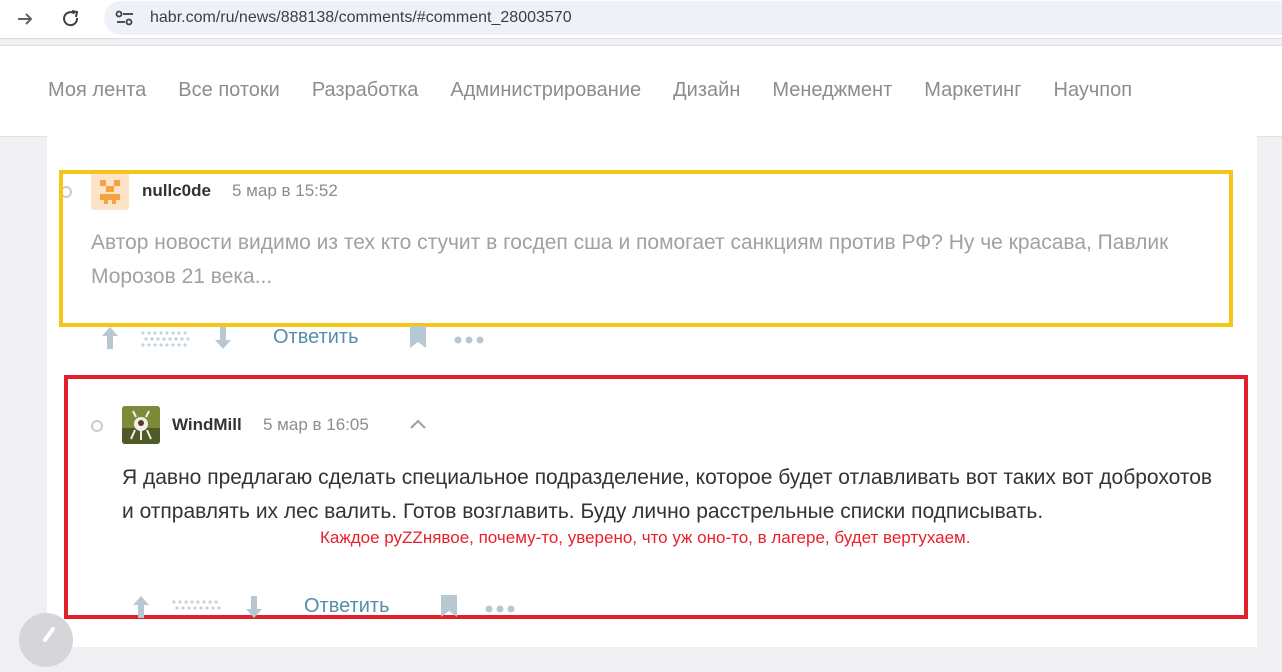  I want to click on nav-item-development: Разработка, so click(365, 90).